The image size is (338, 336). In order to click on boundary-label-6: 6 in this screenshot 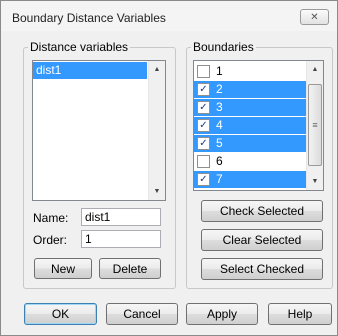, I will do `click(219, 161)`.